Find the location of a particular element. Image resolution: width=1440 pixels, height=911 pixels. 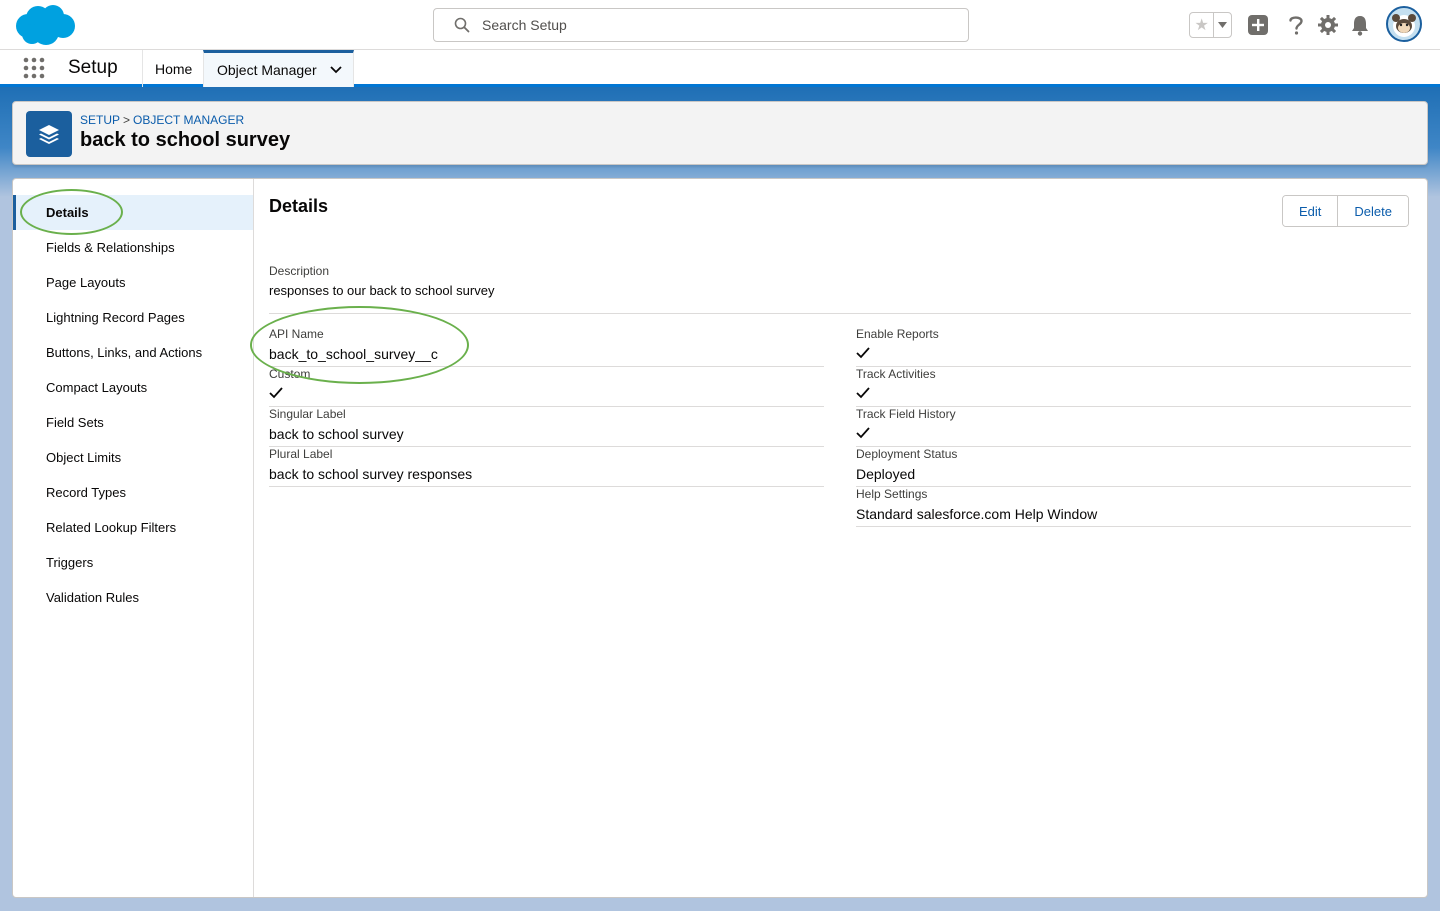

breadcrumb-setup-link: SETUP is located at coordinates (100, 120).